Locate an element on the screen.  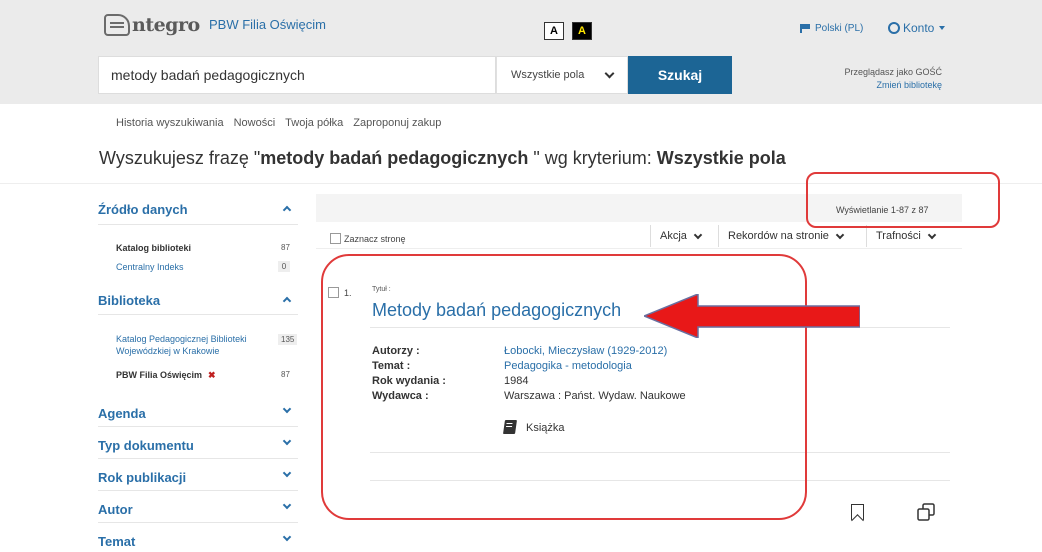
action-dropdown: Akcja is located at coordinates (681, 236).